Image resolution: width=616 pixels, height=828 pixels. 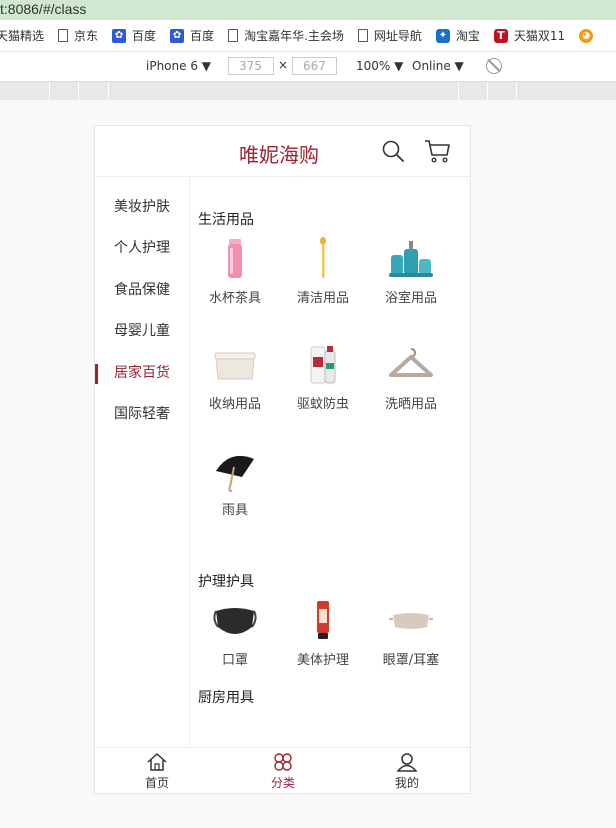 What do you see at coordinates (393, 151) in the screenshot?
I see `search-icon` at bounding box center [393, 151].